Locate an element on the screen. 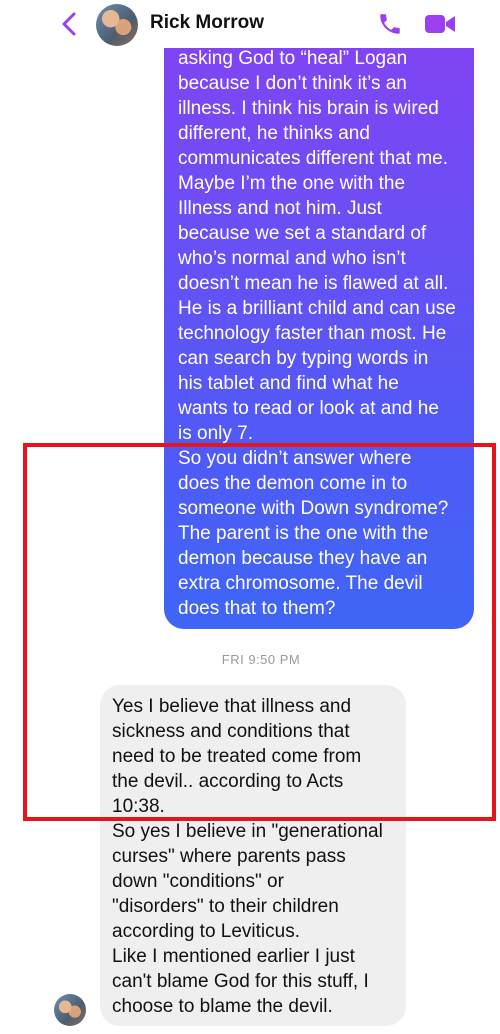  video-camera-icon is located at coordinates (440, 24).